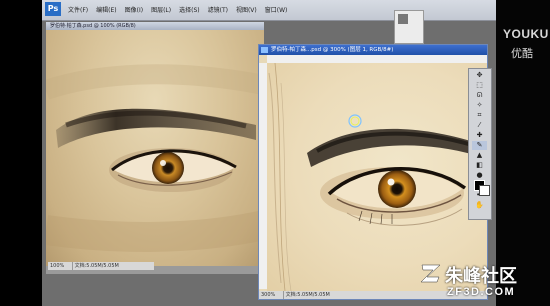 This screenshot has width=550, height=306. What do you see at coordinates (526, 34) in the screenshot?
I see `youku-watermark: YOUKU` at bounding box center [526, 34].